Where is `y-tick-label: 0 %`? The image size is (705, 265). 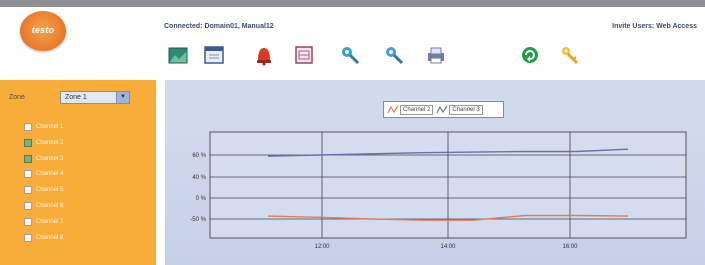 y-tick-label: 0 % is located at coordinates (201, 199).